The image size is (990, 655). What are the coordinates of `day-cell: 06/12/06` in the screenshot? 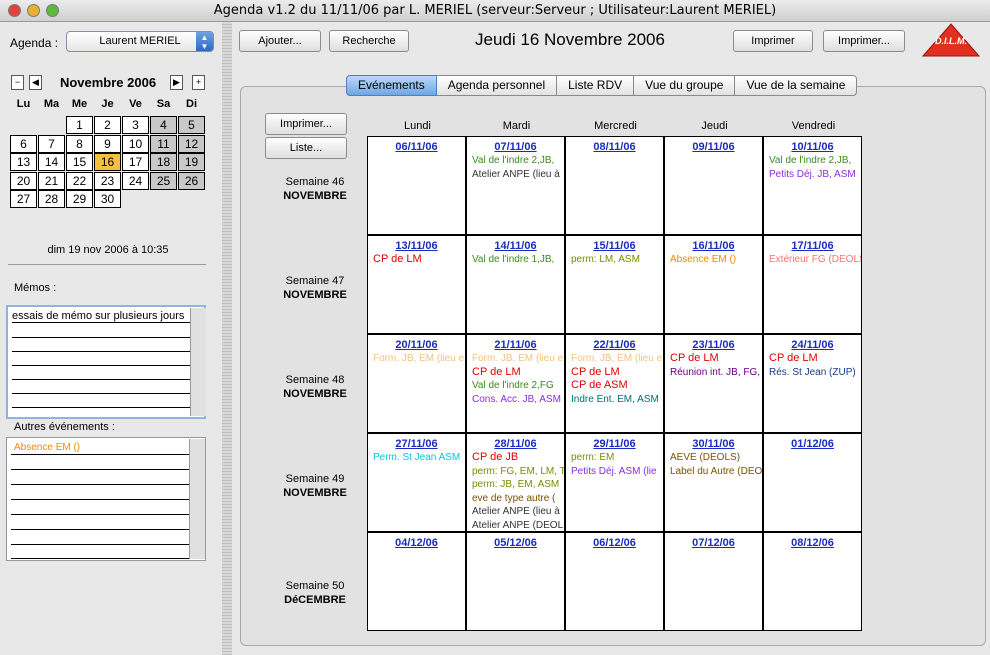 It's located at (614, 581).